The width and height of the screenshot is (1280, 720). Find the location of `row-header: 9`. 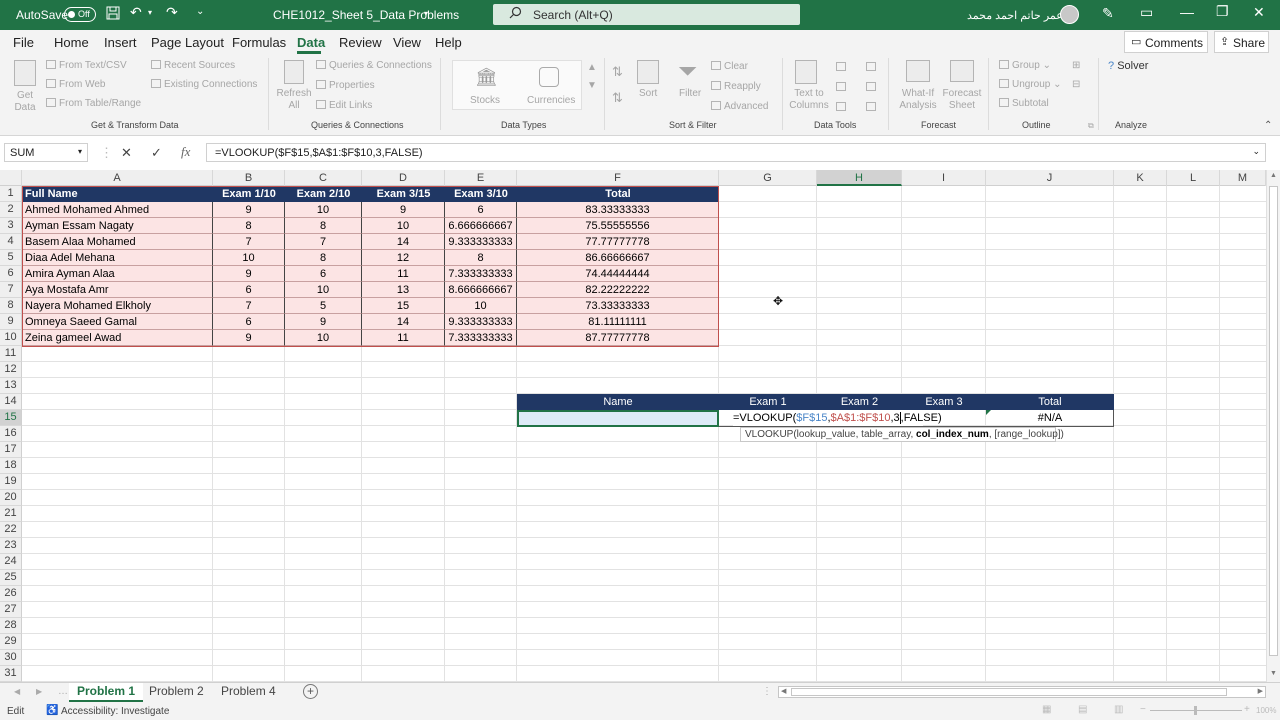

row-header: 9 is located at coordinates (11, 322).